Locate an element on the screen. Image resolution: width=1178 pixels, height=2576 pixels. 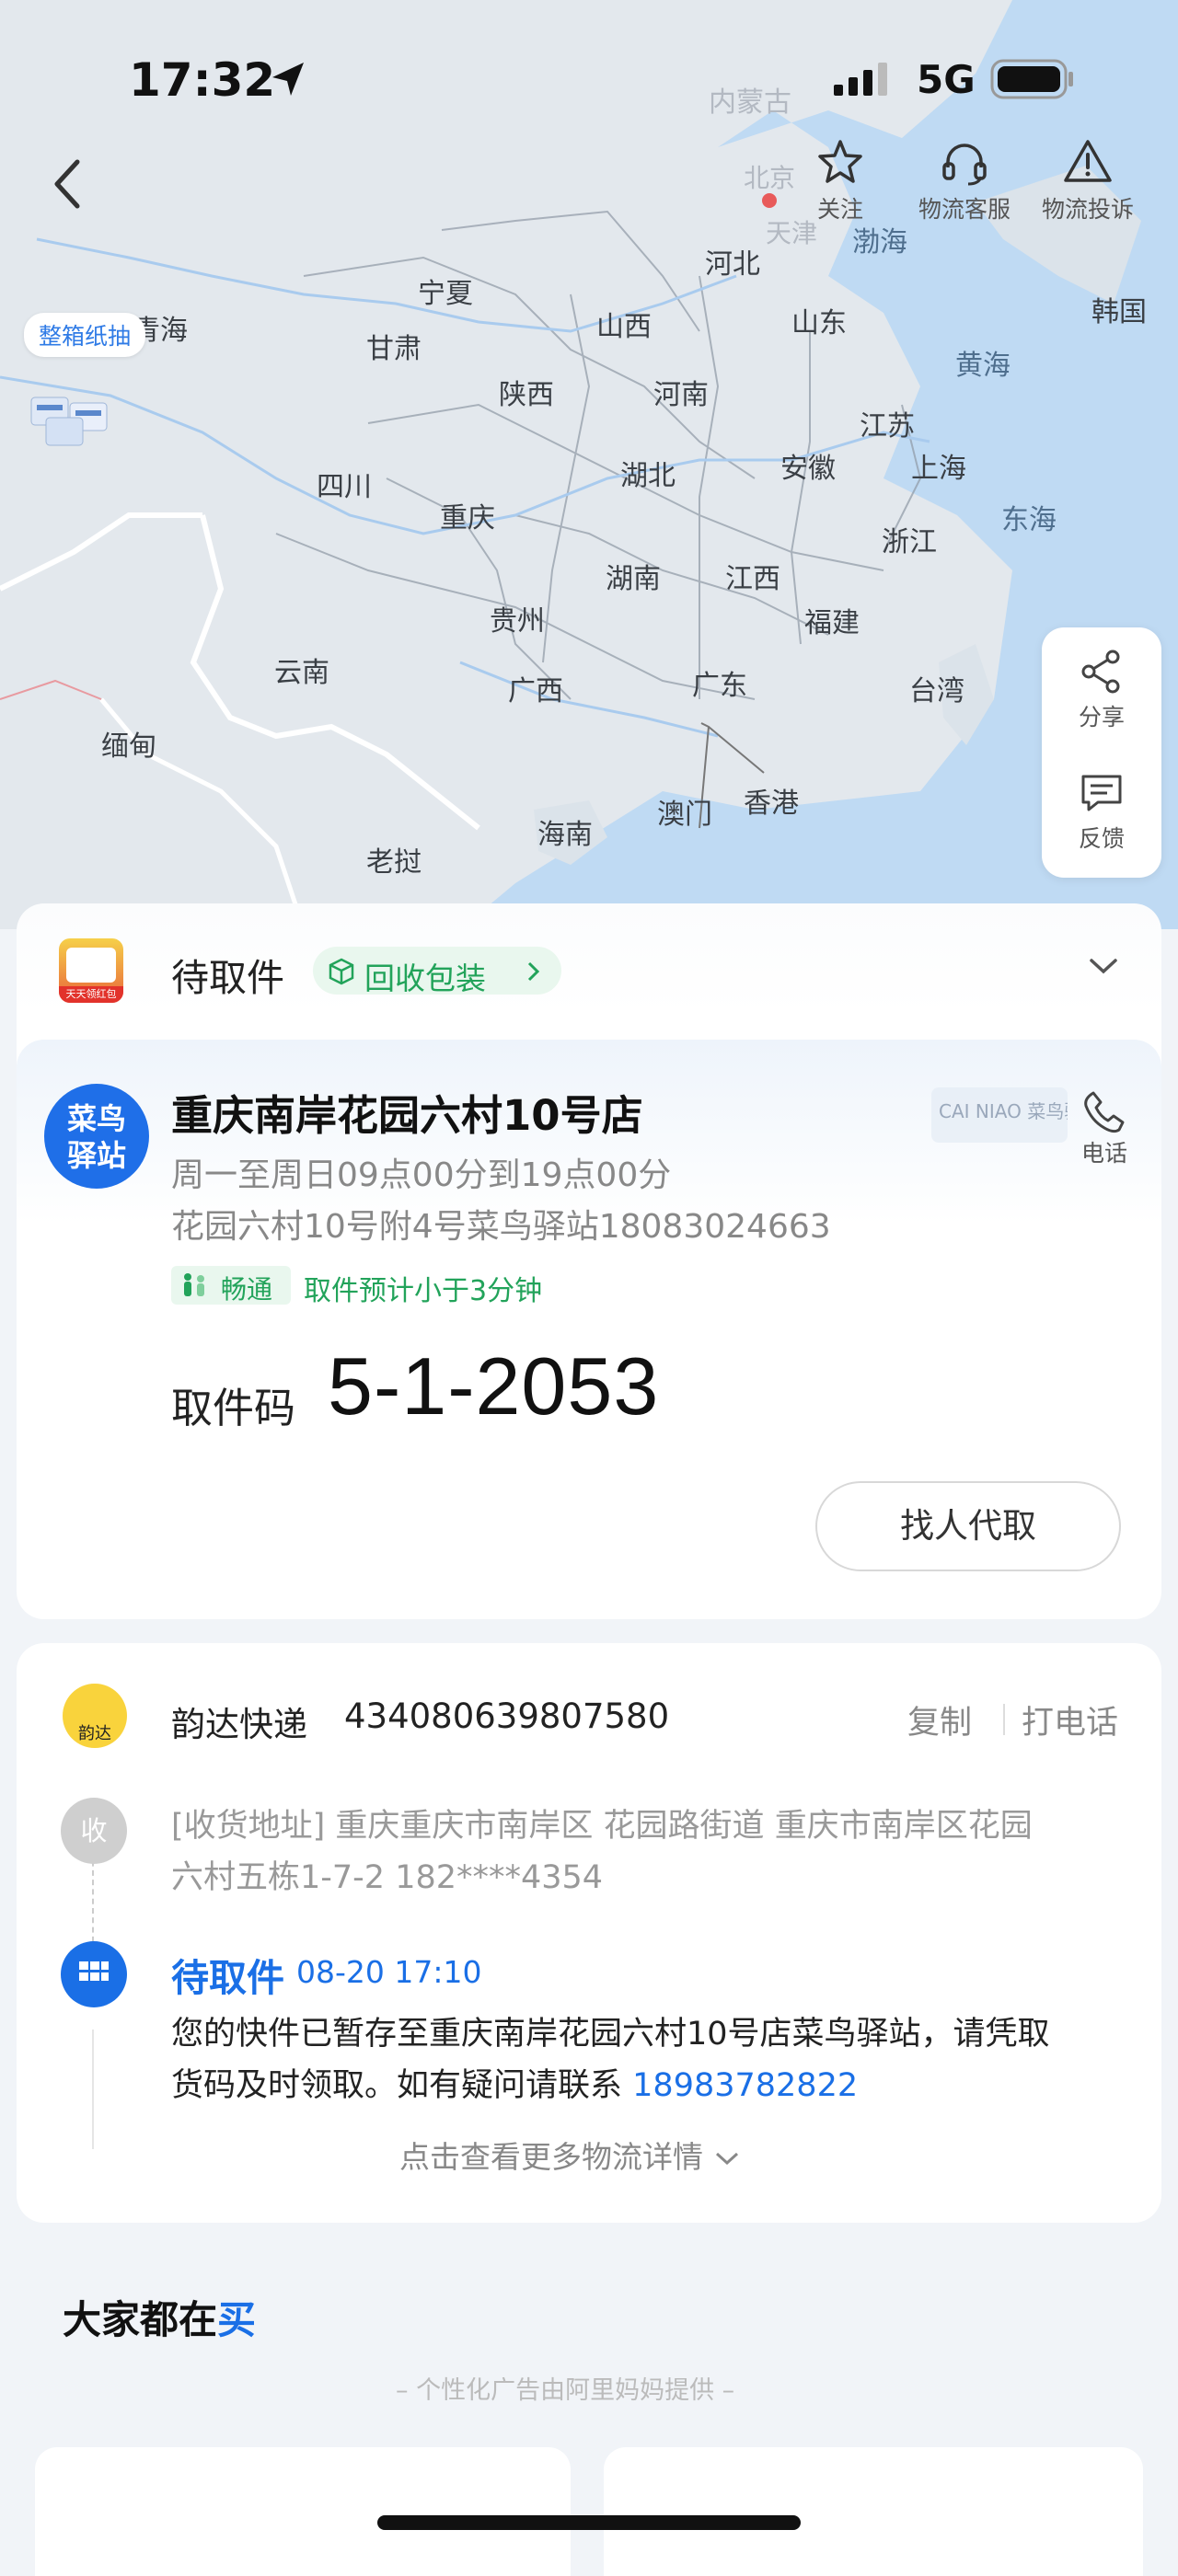
map-label-bohai: 渤海 is located at coordinates (879, 242).